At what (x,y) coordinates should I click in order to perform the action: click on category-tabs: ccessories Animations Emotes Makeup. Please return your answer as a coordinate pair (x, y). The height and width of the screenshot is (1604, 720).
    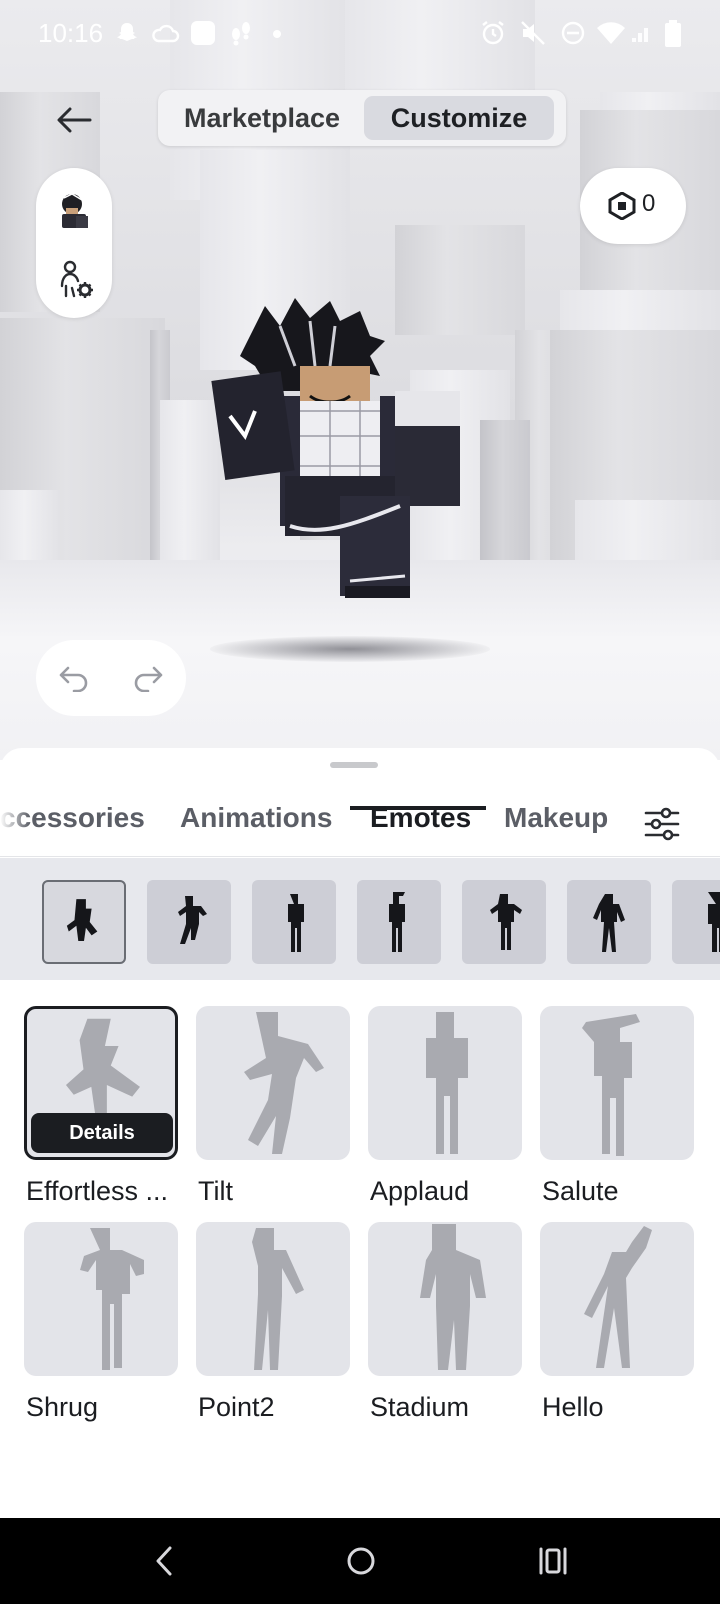
    Looking at the image, I should click on (360, 821).